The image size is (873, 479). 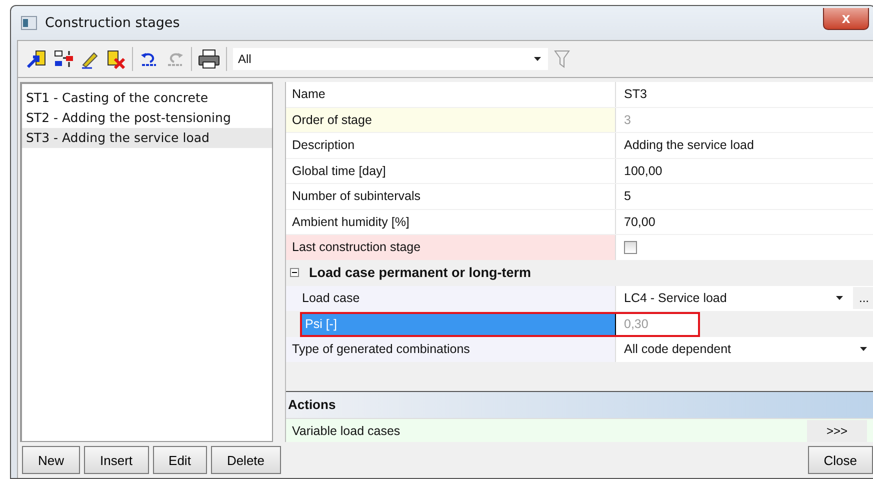 What do you see at coordinates (390, 59) in the screenshot?
I see `filter-dropdown: All` at bounding box center [390, 59].